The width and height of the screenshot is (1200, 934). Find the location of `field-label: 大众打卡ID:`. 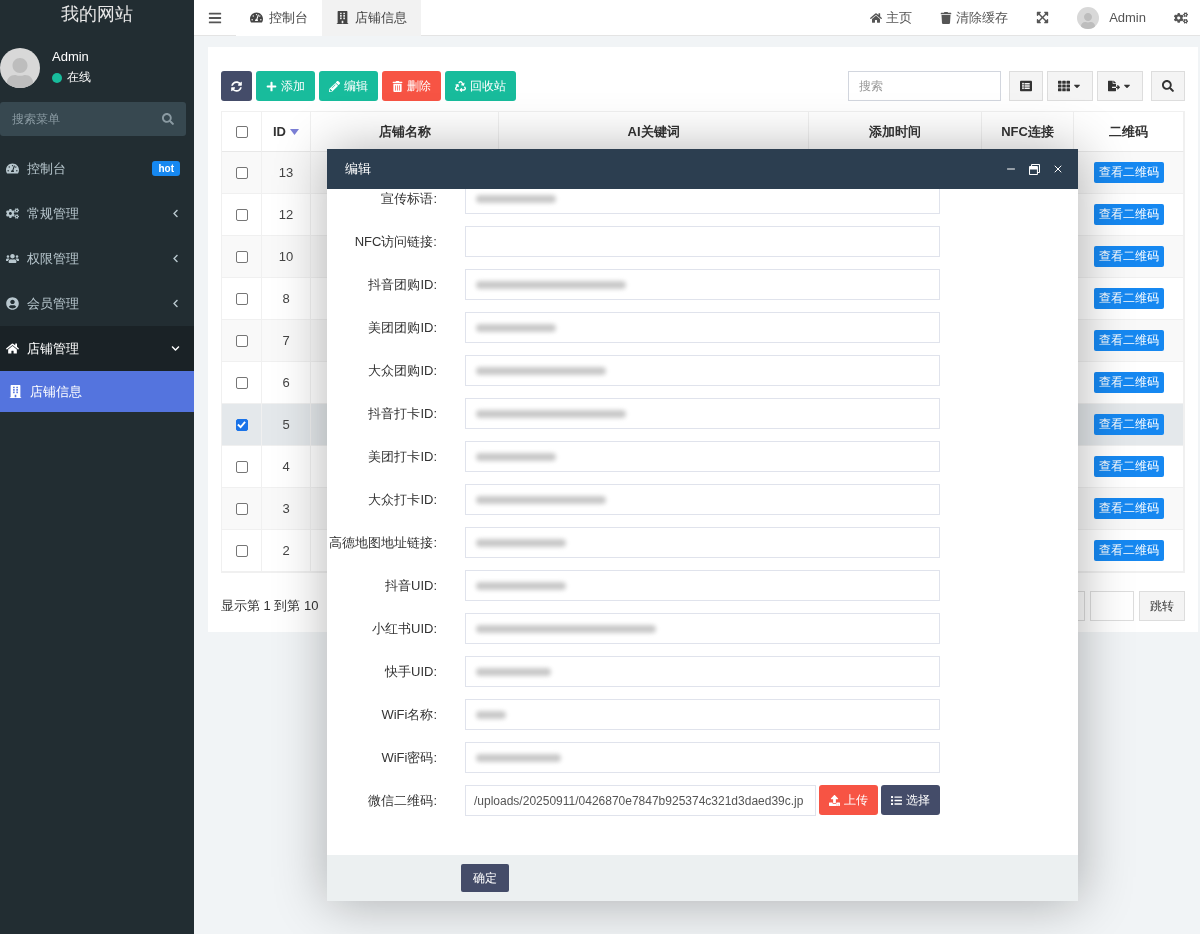

field-label: 大众打卡ID: is located at coordinates (402, 500).